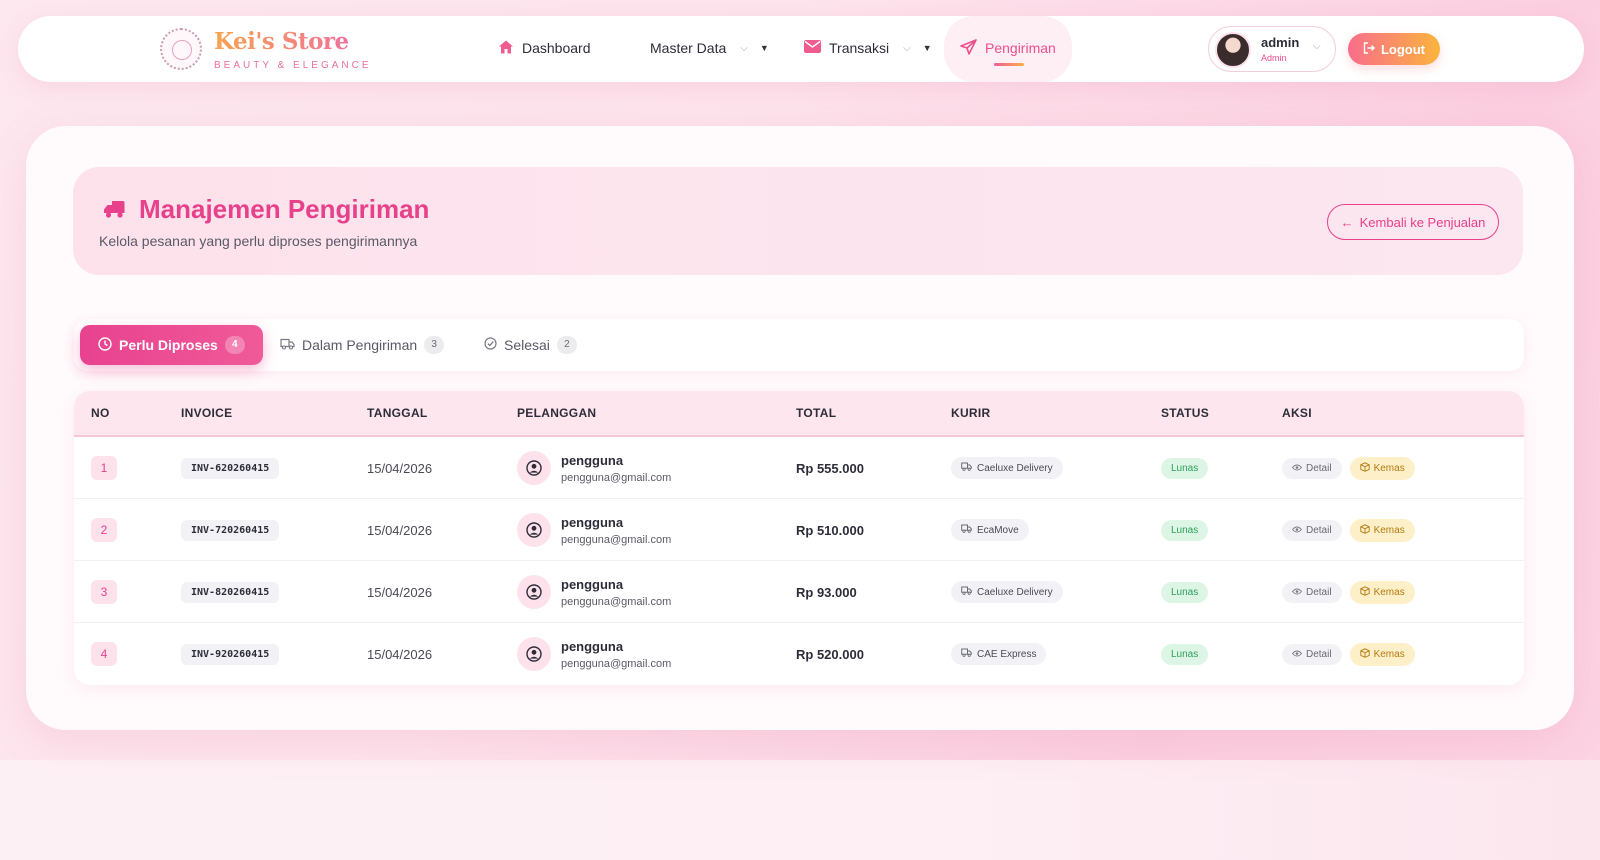 This screenshot has width=1600, height=860. I want to click on column-header-no: NO, so click(100, 413).